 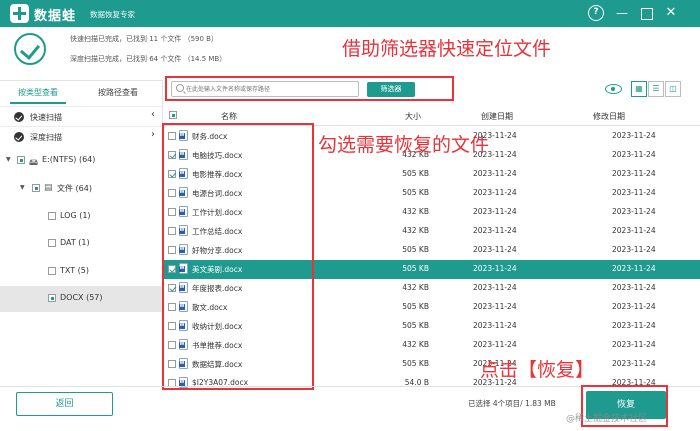 What do you see at coordinates (48, 188) in the screenshot?
I see `folder-icon: ▤` at bounding box center [48, 188].